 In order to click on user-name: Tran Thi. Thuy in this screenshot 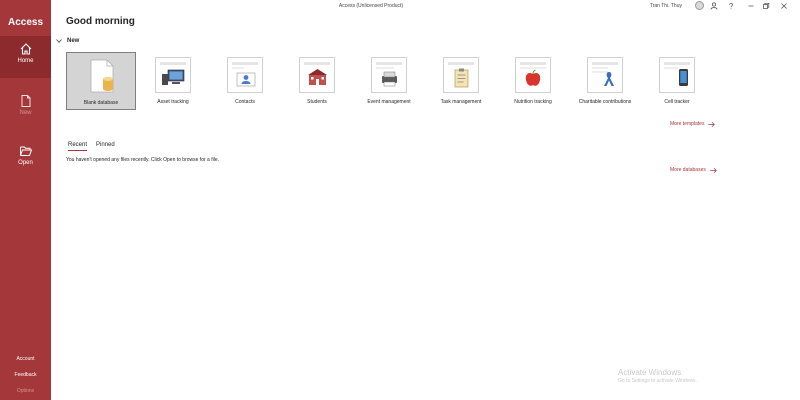, I will do `click(664, 6)`.